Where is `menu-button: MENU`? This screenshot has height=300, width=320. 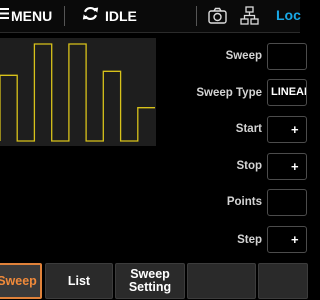
menu-button: MENU is located at coordinates (26, 16).